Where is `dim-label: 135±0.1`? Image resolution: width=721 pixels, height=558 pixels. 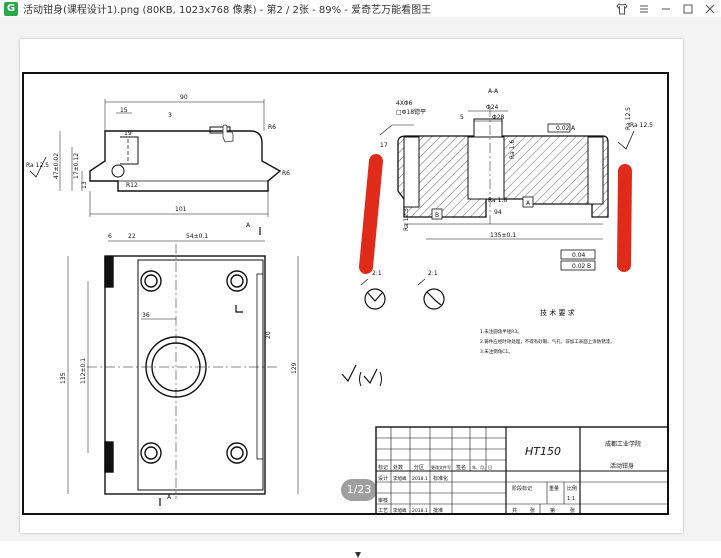
dim-label: 135±0.1 is located at coordinates (503, 235).